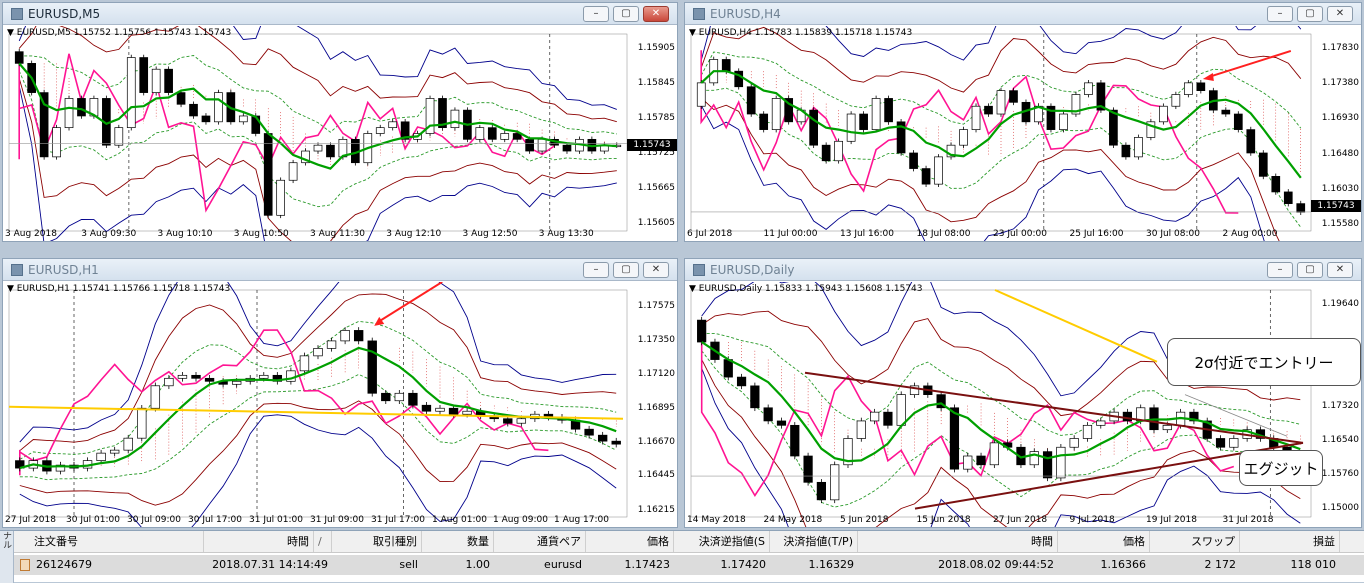  What do you see at coordinates (109, 234) in the screenshot?
I see `time-axis-label: 3 Aug 09:30` at bounding box center [109, 234].